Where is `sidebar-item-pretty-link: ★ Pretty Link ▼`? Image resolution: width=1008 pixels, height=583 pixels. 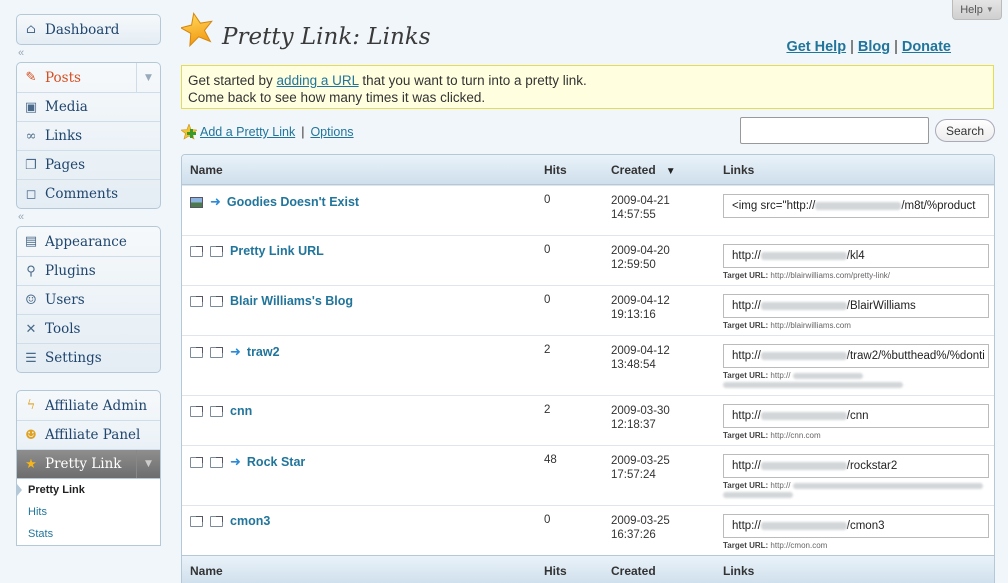 sidebar-item-pretty-link: ★ Pretty Link ▼ is located at coordinates (88, 463).